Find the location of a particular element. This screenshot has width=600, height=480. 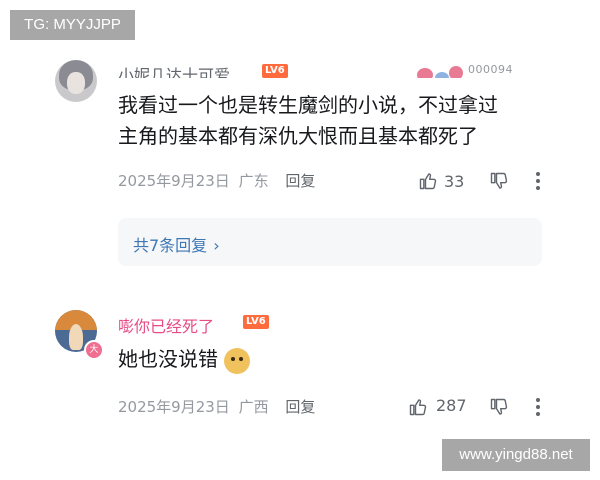

username: 小妮几达十可爱 is located at coordinates (174, 70).